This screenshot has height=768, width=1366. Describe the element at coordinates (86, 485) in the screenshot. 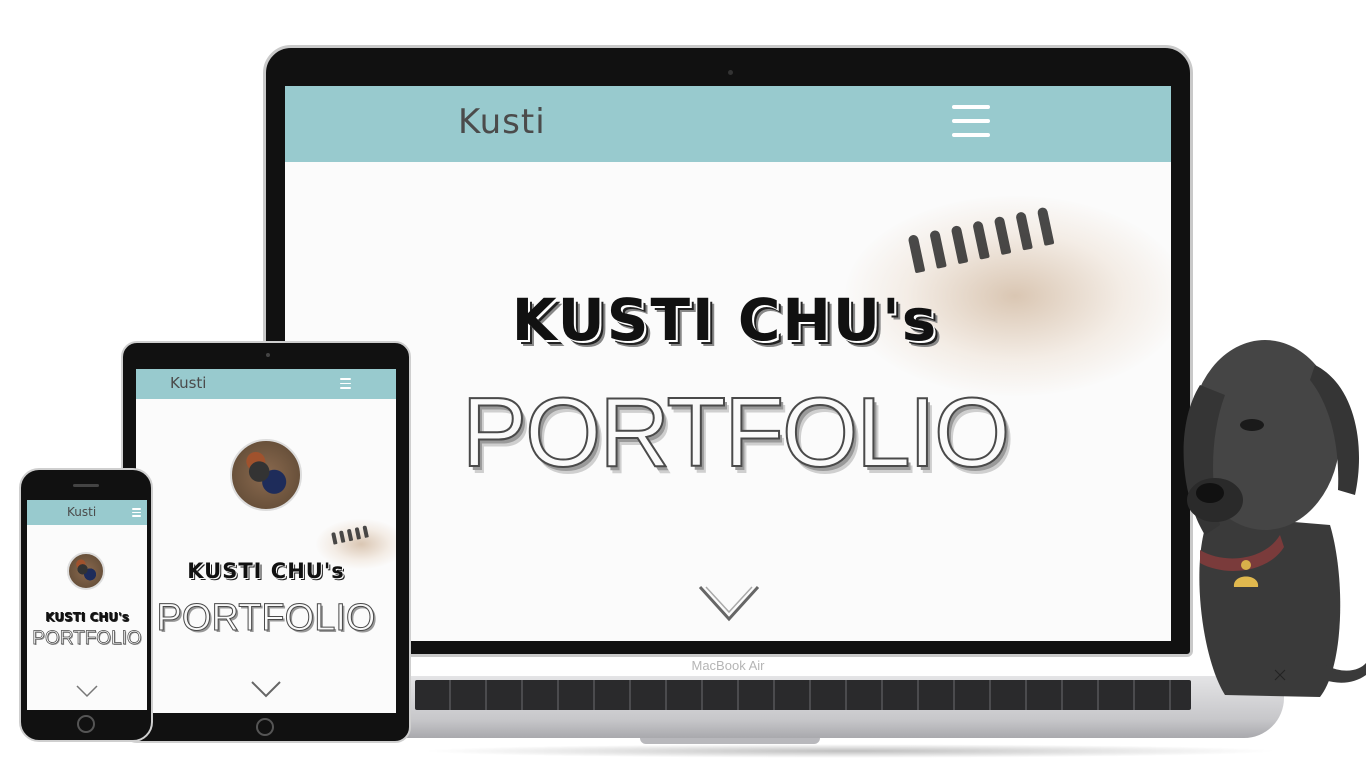

I see `phone-speaker` at that location.